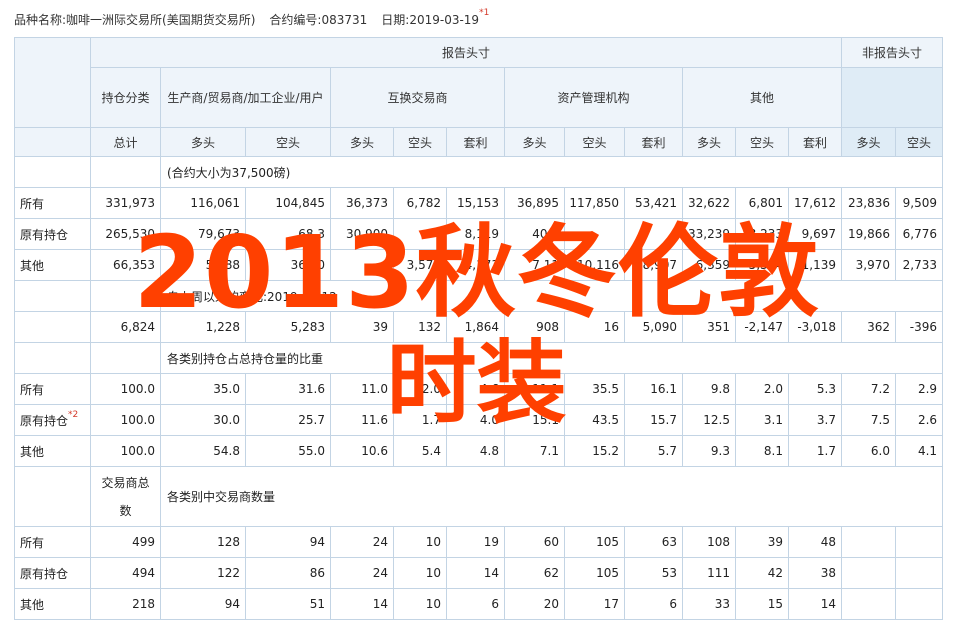 Image resolution: width=953 pixels, height=628 pixels. Describe the element at coordinates (919, 420) in the screenshot. I see `cell: 2.6` at that location.